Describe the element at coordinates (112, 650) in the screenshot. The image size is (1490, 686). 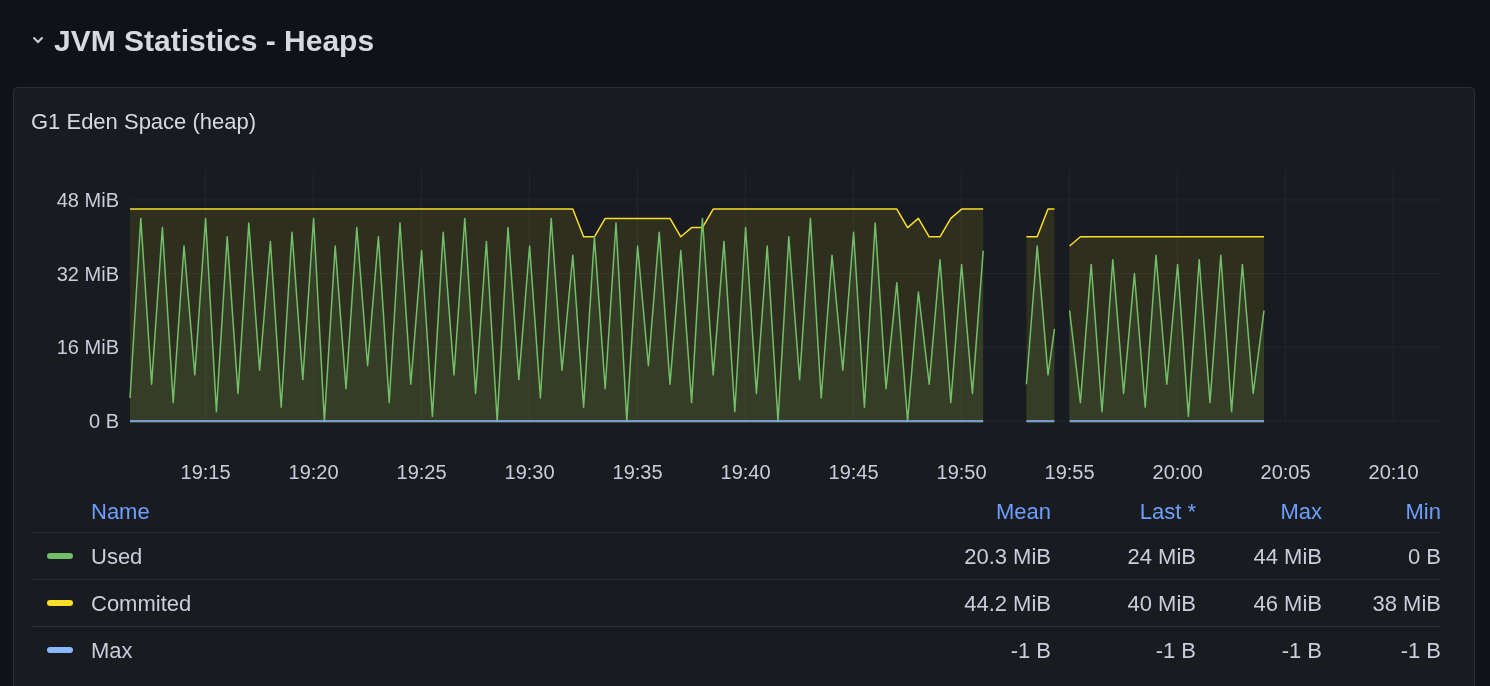
I see `series-name: Max` at that location.